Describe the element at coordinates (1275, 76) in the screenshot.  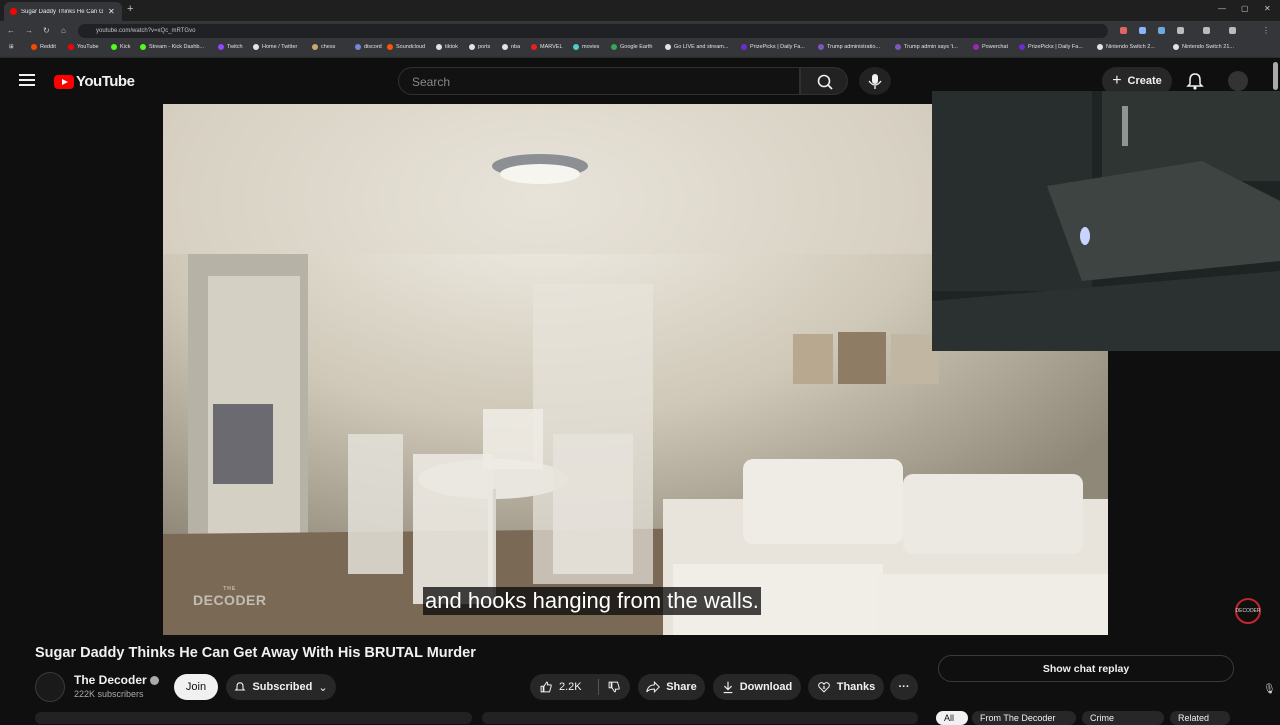
I see `page-scrollbar` at that location.